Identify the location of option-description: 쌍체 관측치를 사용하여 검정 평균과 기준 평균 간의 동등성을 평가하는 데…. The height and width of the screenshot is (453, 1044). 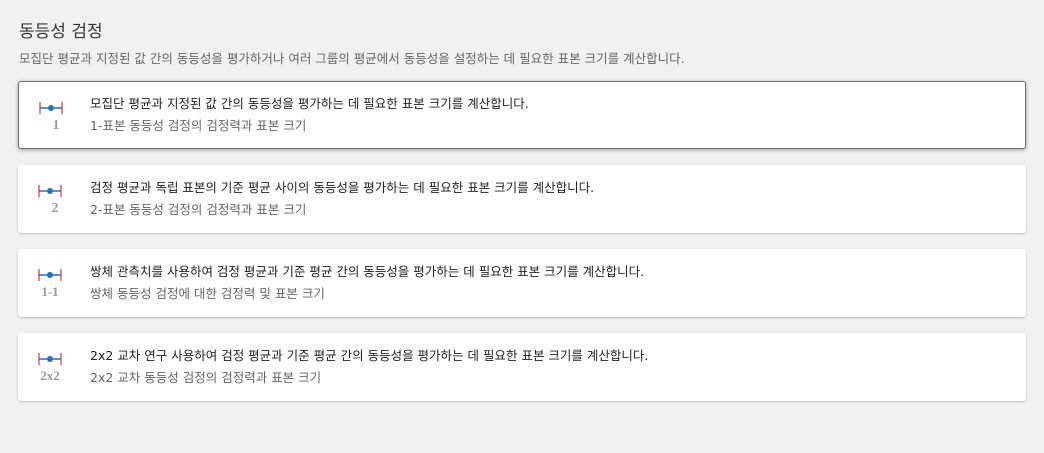
(367, 271).